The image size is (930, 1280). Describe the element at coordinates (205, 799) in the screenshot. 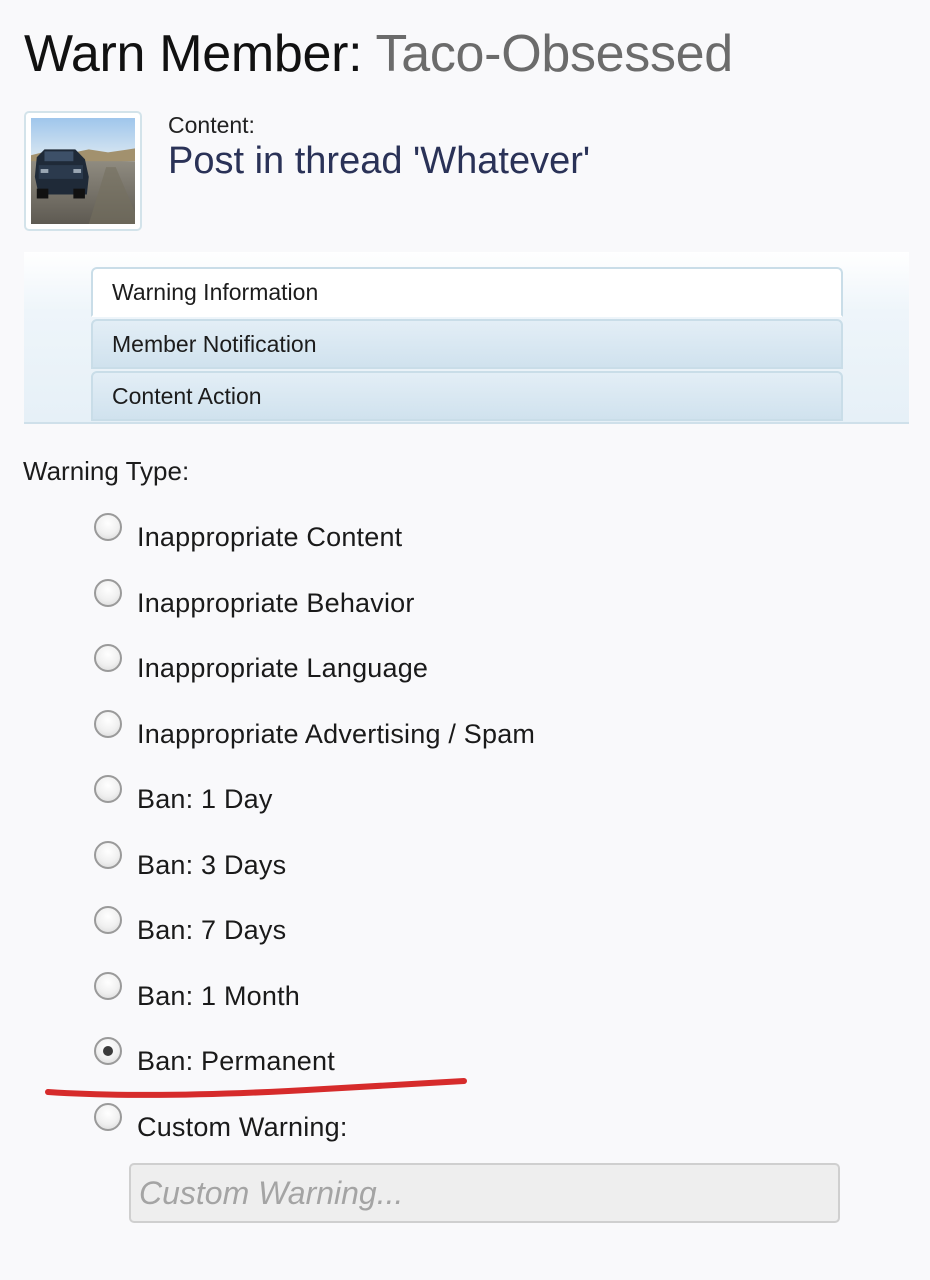

I see `radio-label: Ban: 1 Day` at that location.